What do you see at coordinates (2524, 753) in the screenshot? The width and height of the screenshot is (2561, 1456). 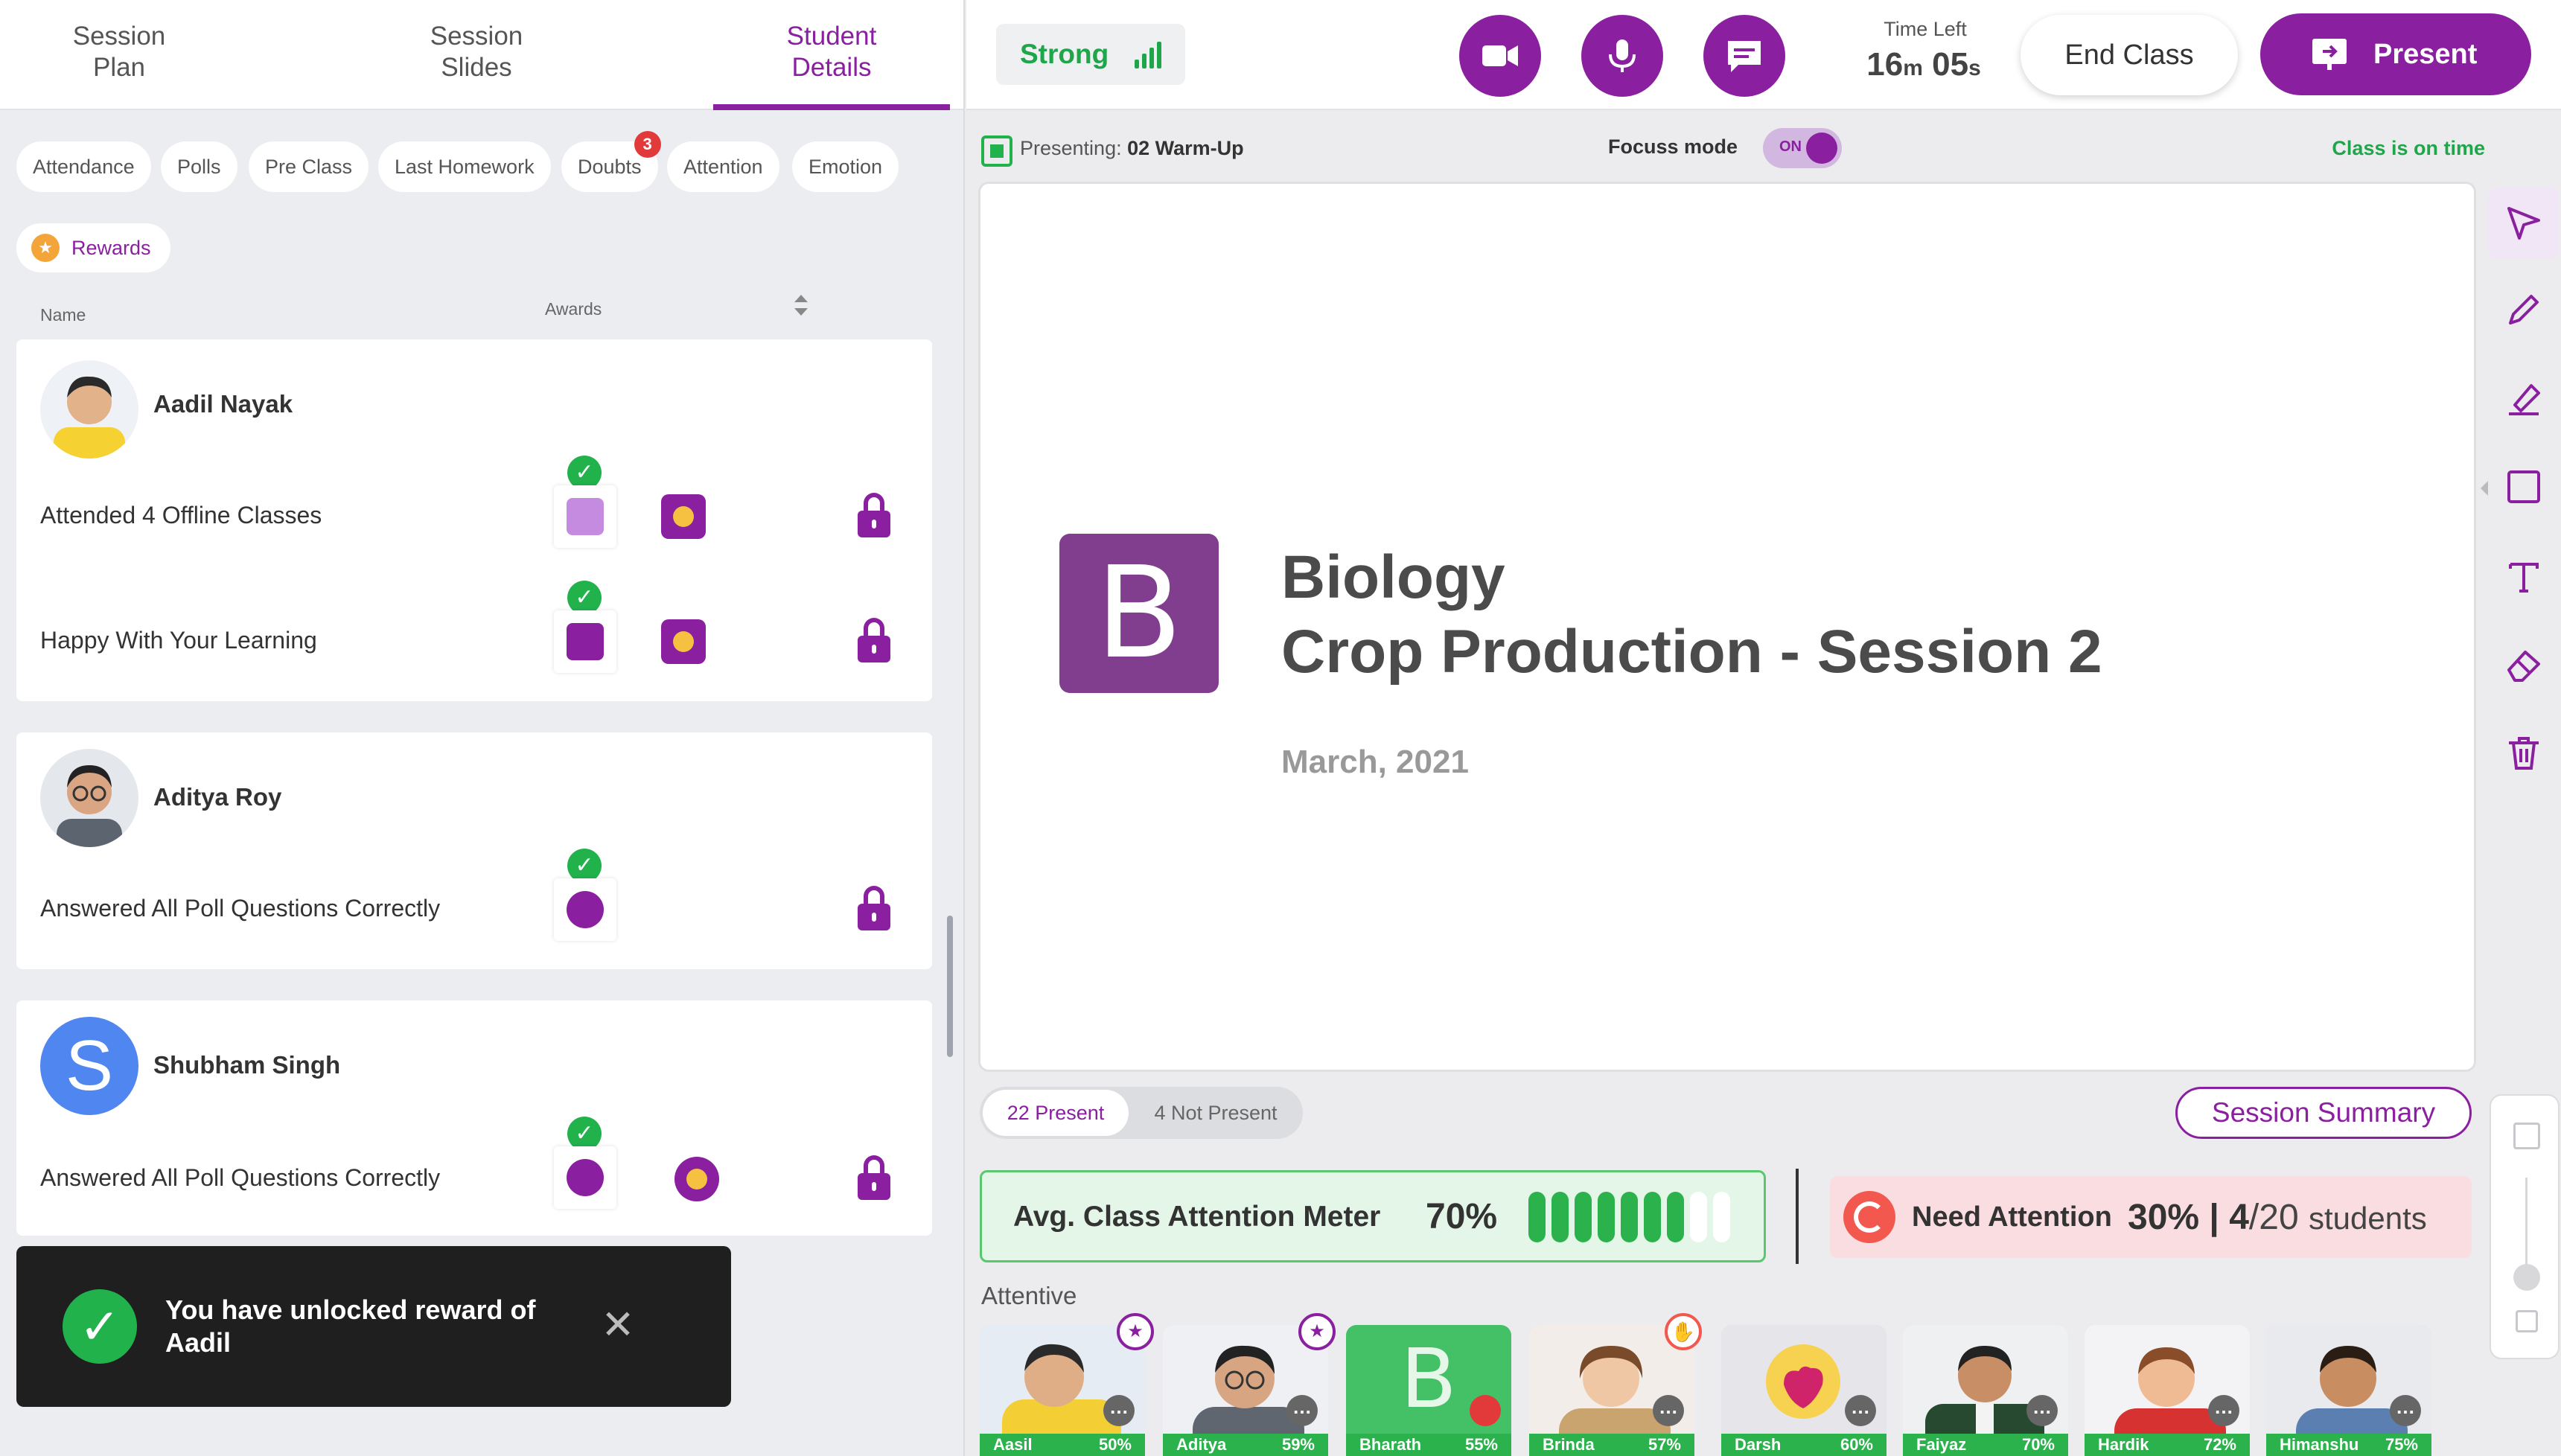 I see `delete-tool` at bounding box center [2524, 753].